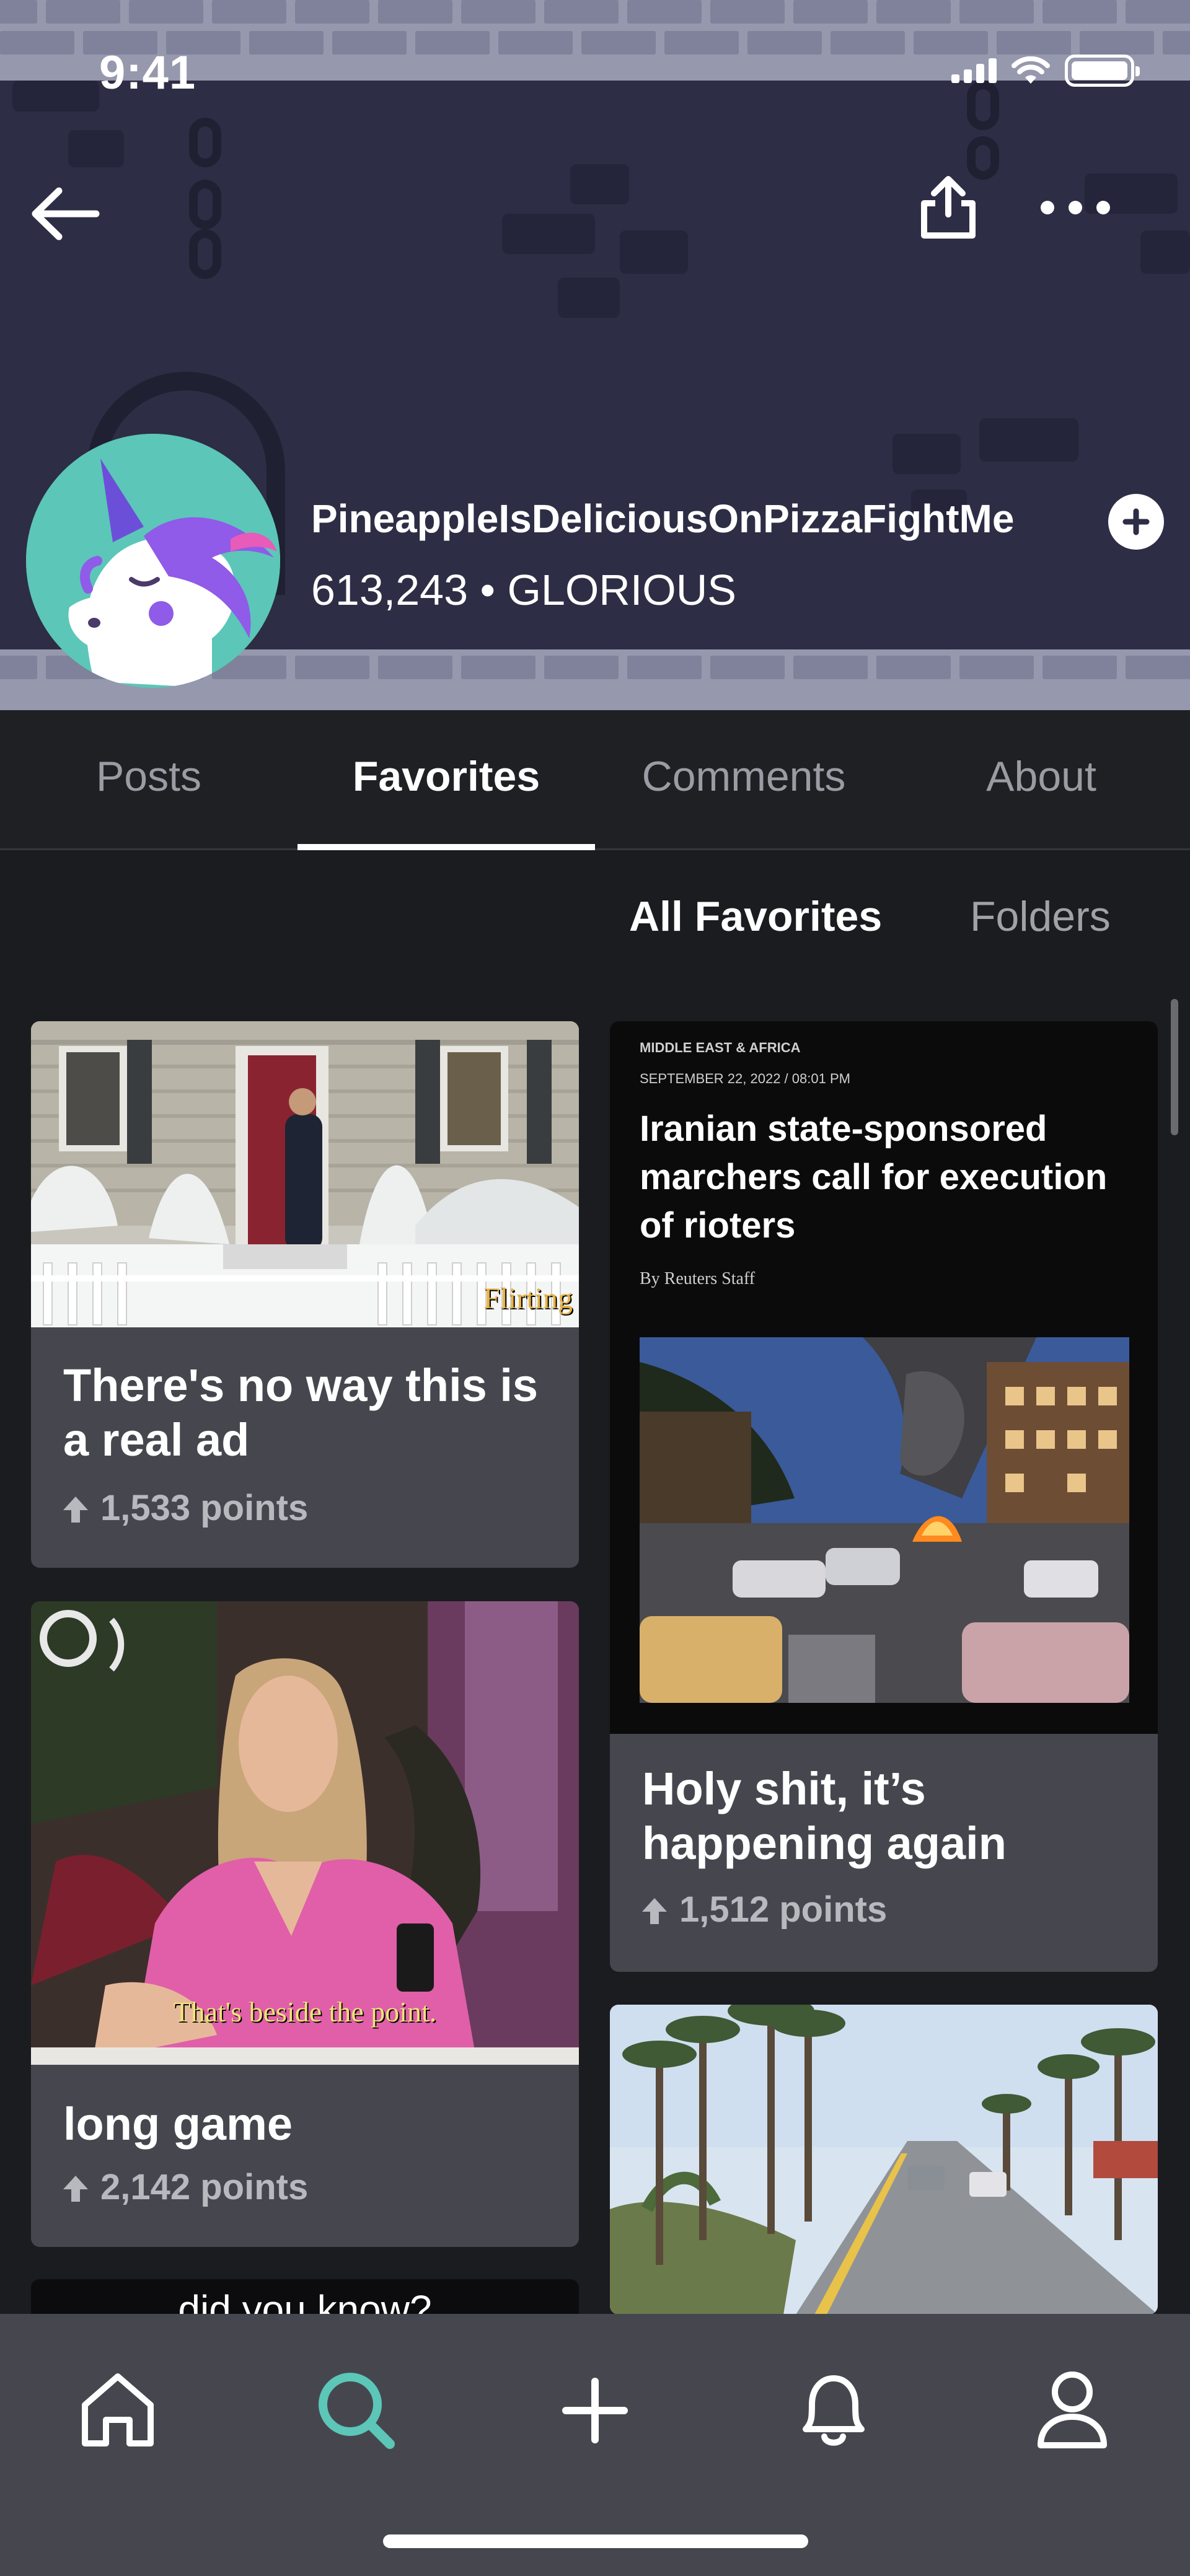  I want to click on tab-comments: Comments, so click(743, 779).